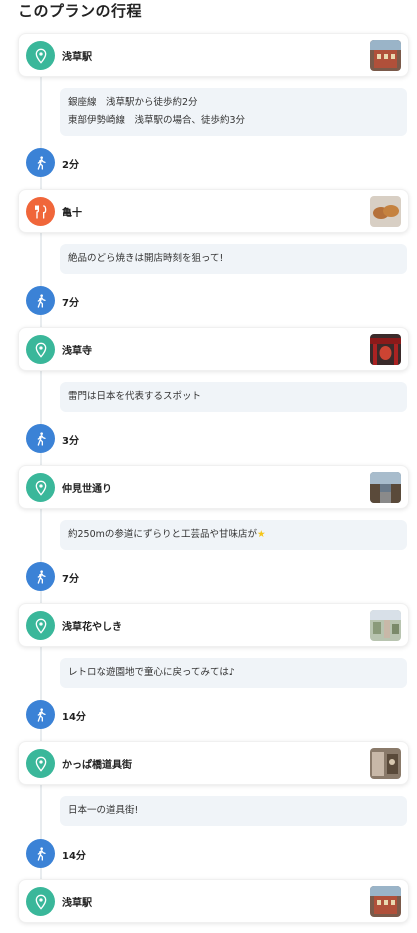  I want to click on stop-note: 雷門は日本を代表するスポット, so click(233, 397).